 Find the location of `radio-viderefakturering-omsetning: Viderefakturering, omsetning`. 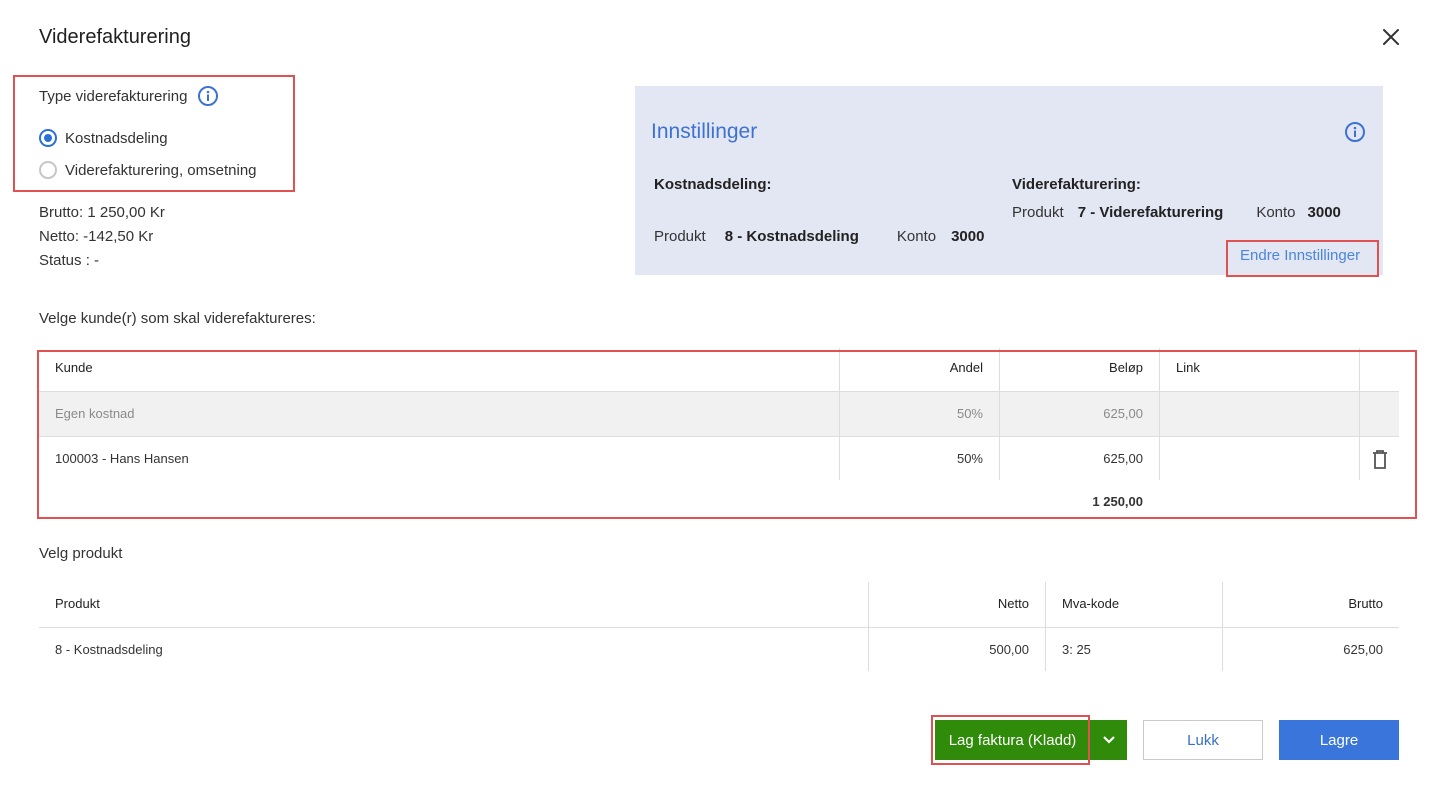

radio-viderefakturering-omsetning: Viderefakturering, omsetning is located at coordinates (148, 170).